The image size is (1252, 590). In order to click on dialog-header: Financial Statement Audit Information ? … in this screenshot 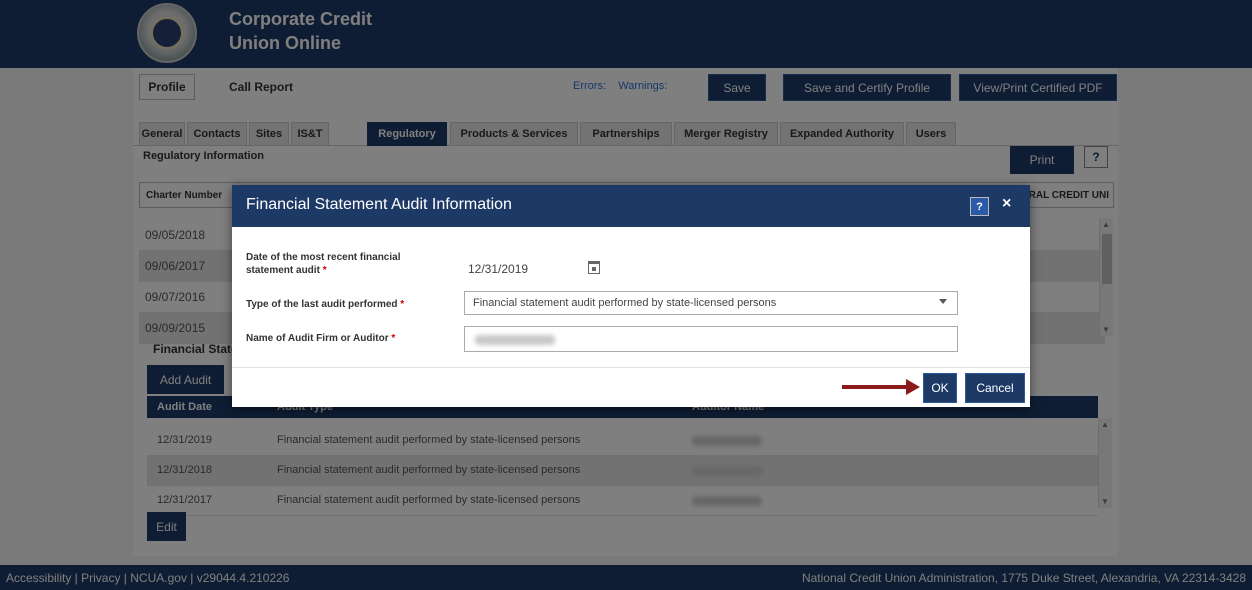, I will do `click(631, 206)`.